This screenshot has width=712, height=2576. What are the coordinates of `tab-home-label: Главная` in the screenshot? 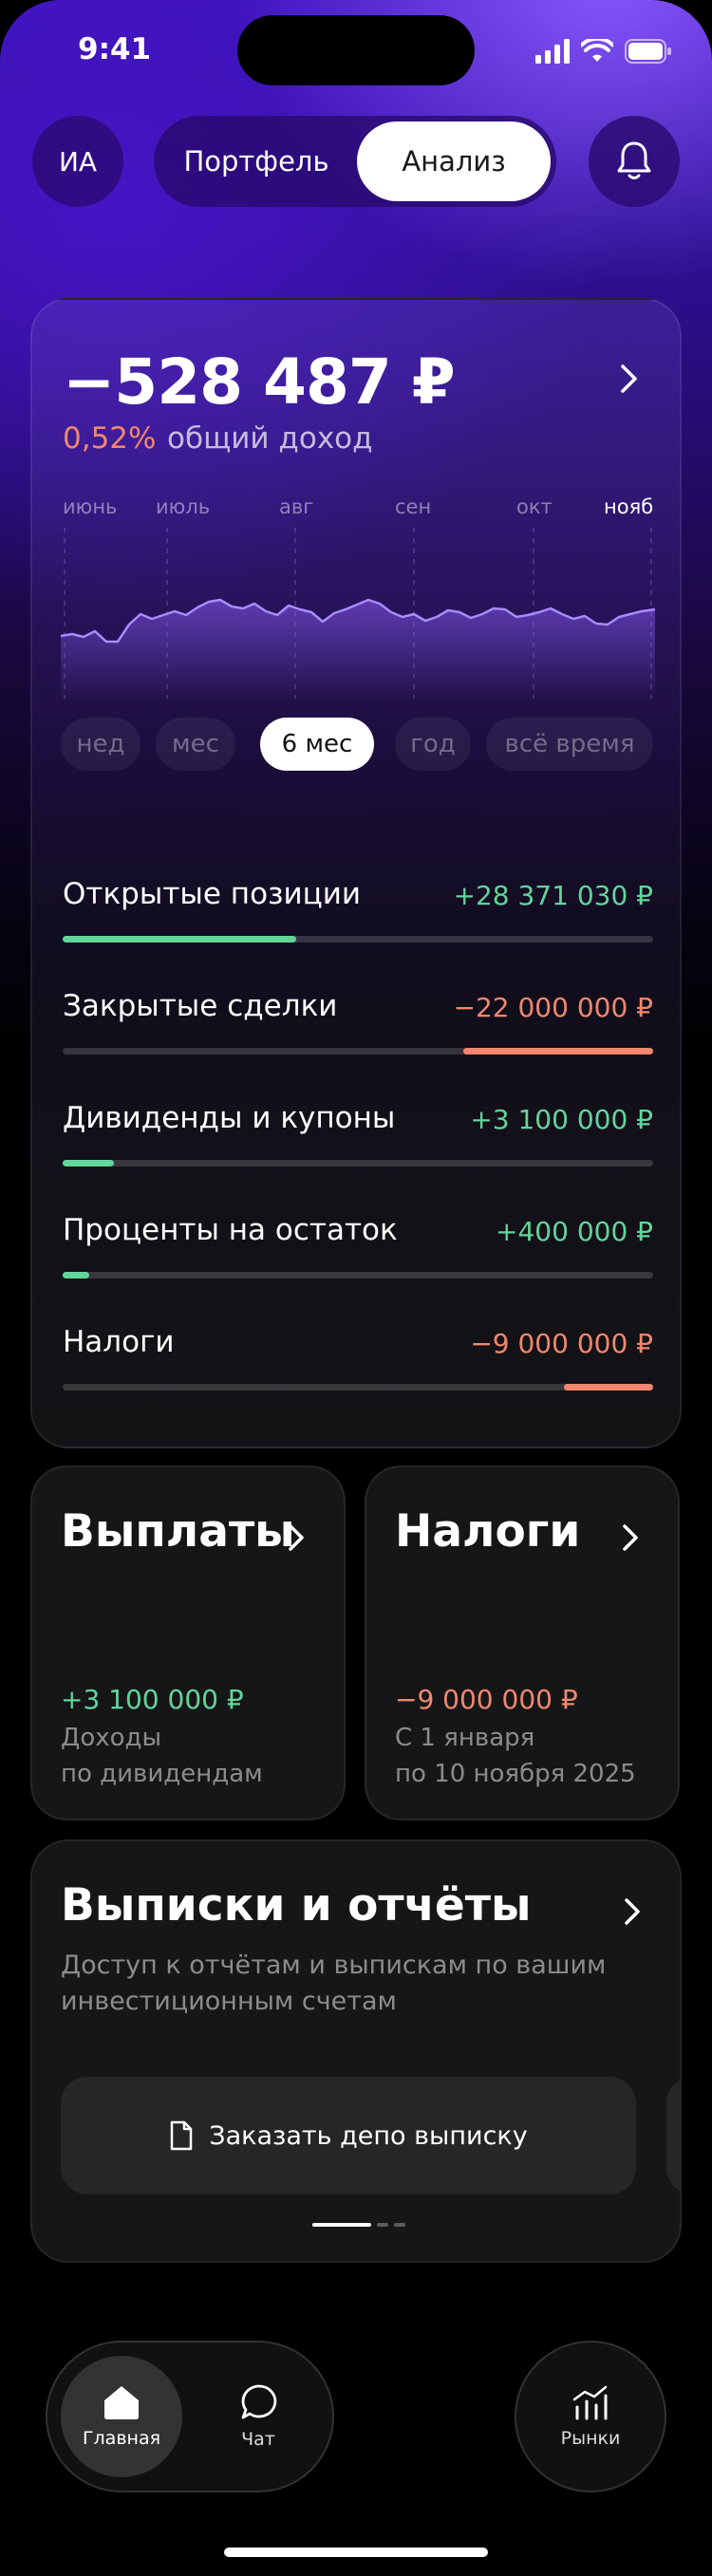 It's located at (122, 2438).